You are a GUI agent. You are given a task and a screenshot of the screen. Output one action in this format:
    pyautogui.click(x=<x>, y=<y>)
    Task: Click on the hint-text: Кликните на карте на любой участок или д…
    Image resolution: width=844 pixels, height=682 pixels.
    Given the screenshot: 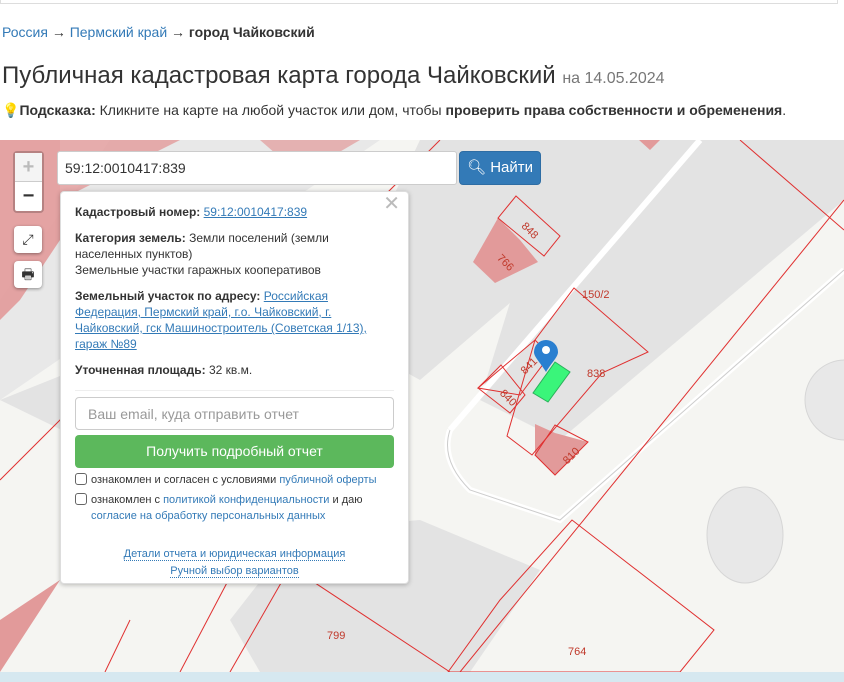 What is the action you would take?
    pyautogui.click(x=270, y=110)
    